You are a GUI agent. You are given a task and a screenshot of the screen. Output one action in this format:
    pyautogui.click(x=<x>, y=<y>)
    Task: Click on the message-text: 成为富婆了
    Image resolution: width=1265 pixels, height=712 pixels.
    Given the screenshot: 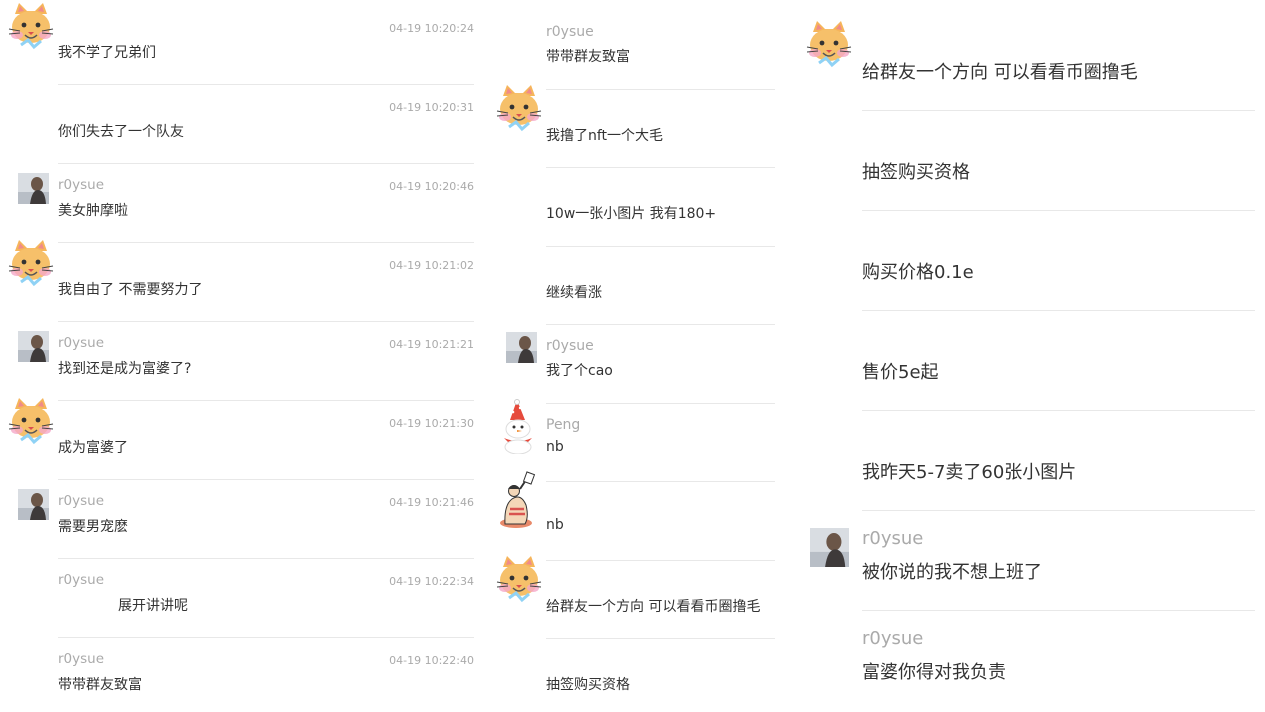 What is the action you would take?
    pyautogui.click(x=93, y=448)
    